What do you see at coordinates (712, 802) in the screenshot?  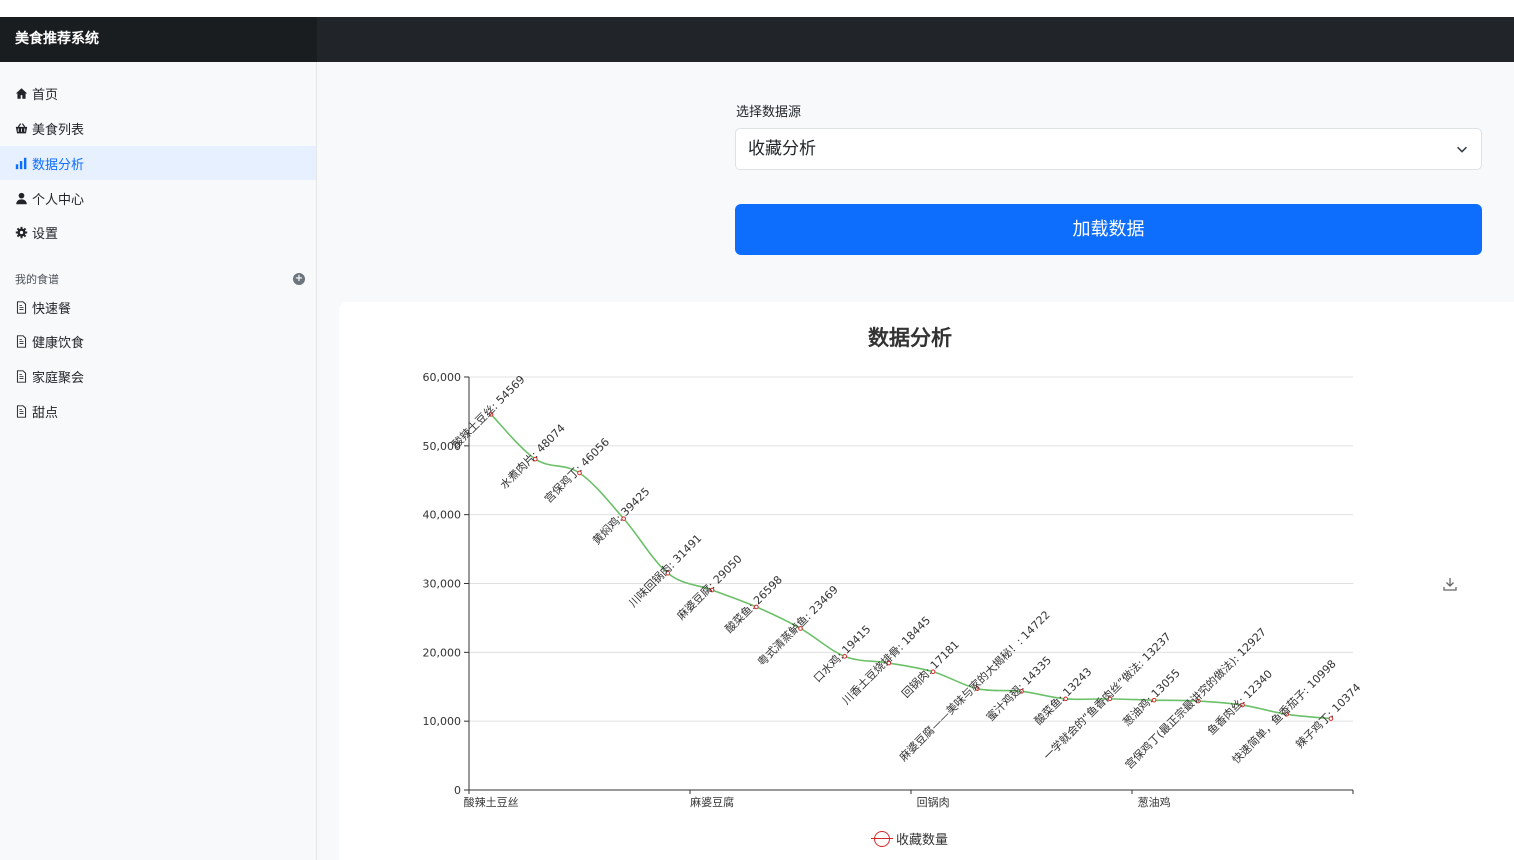 I see `x-tick-label: 麻婆豆腐` at bounding box center [712, 802].